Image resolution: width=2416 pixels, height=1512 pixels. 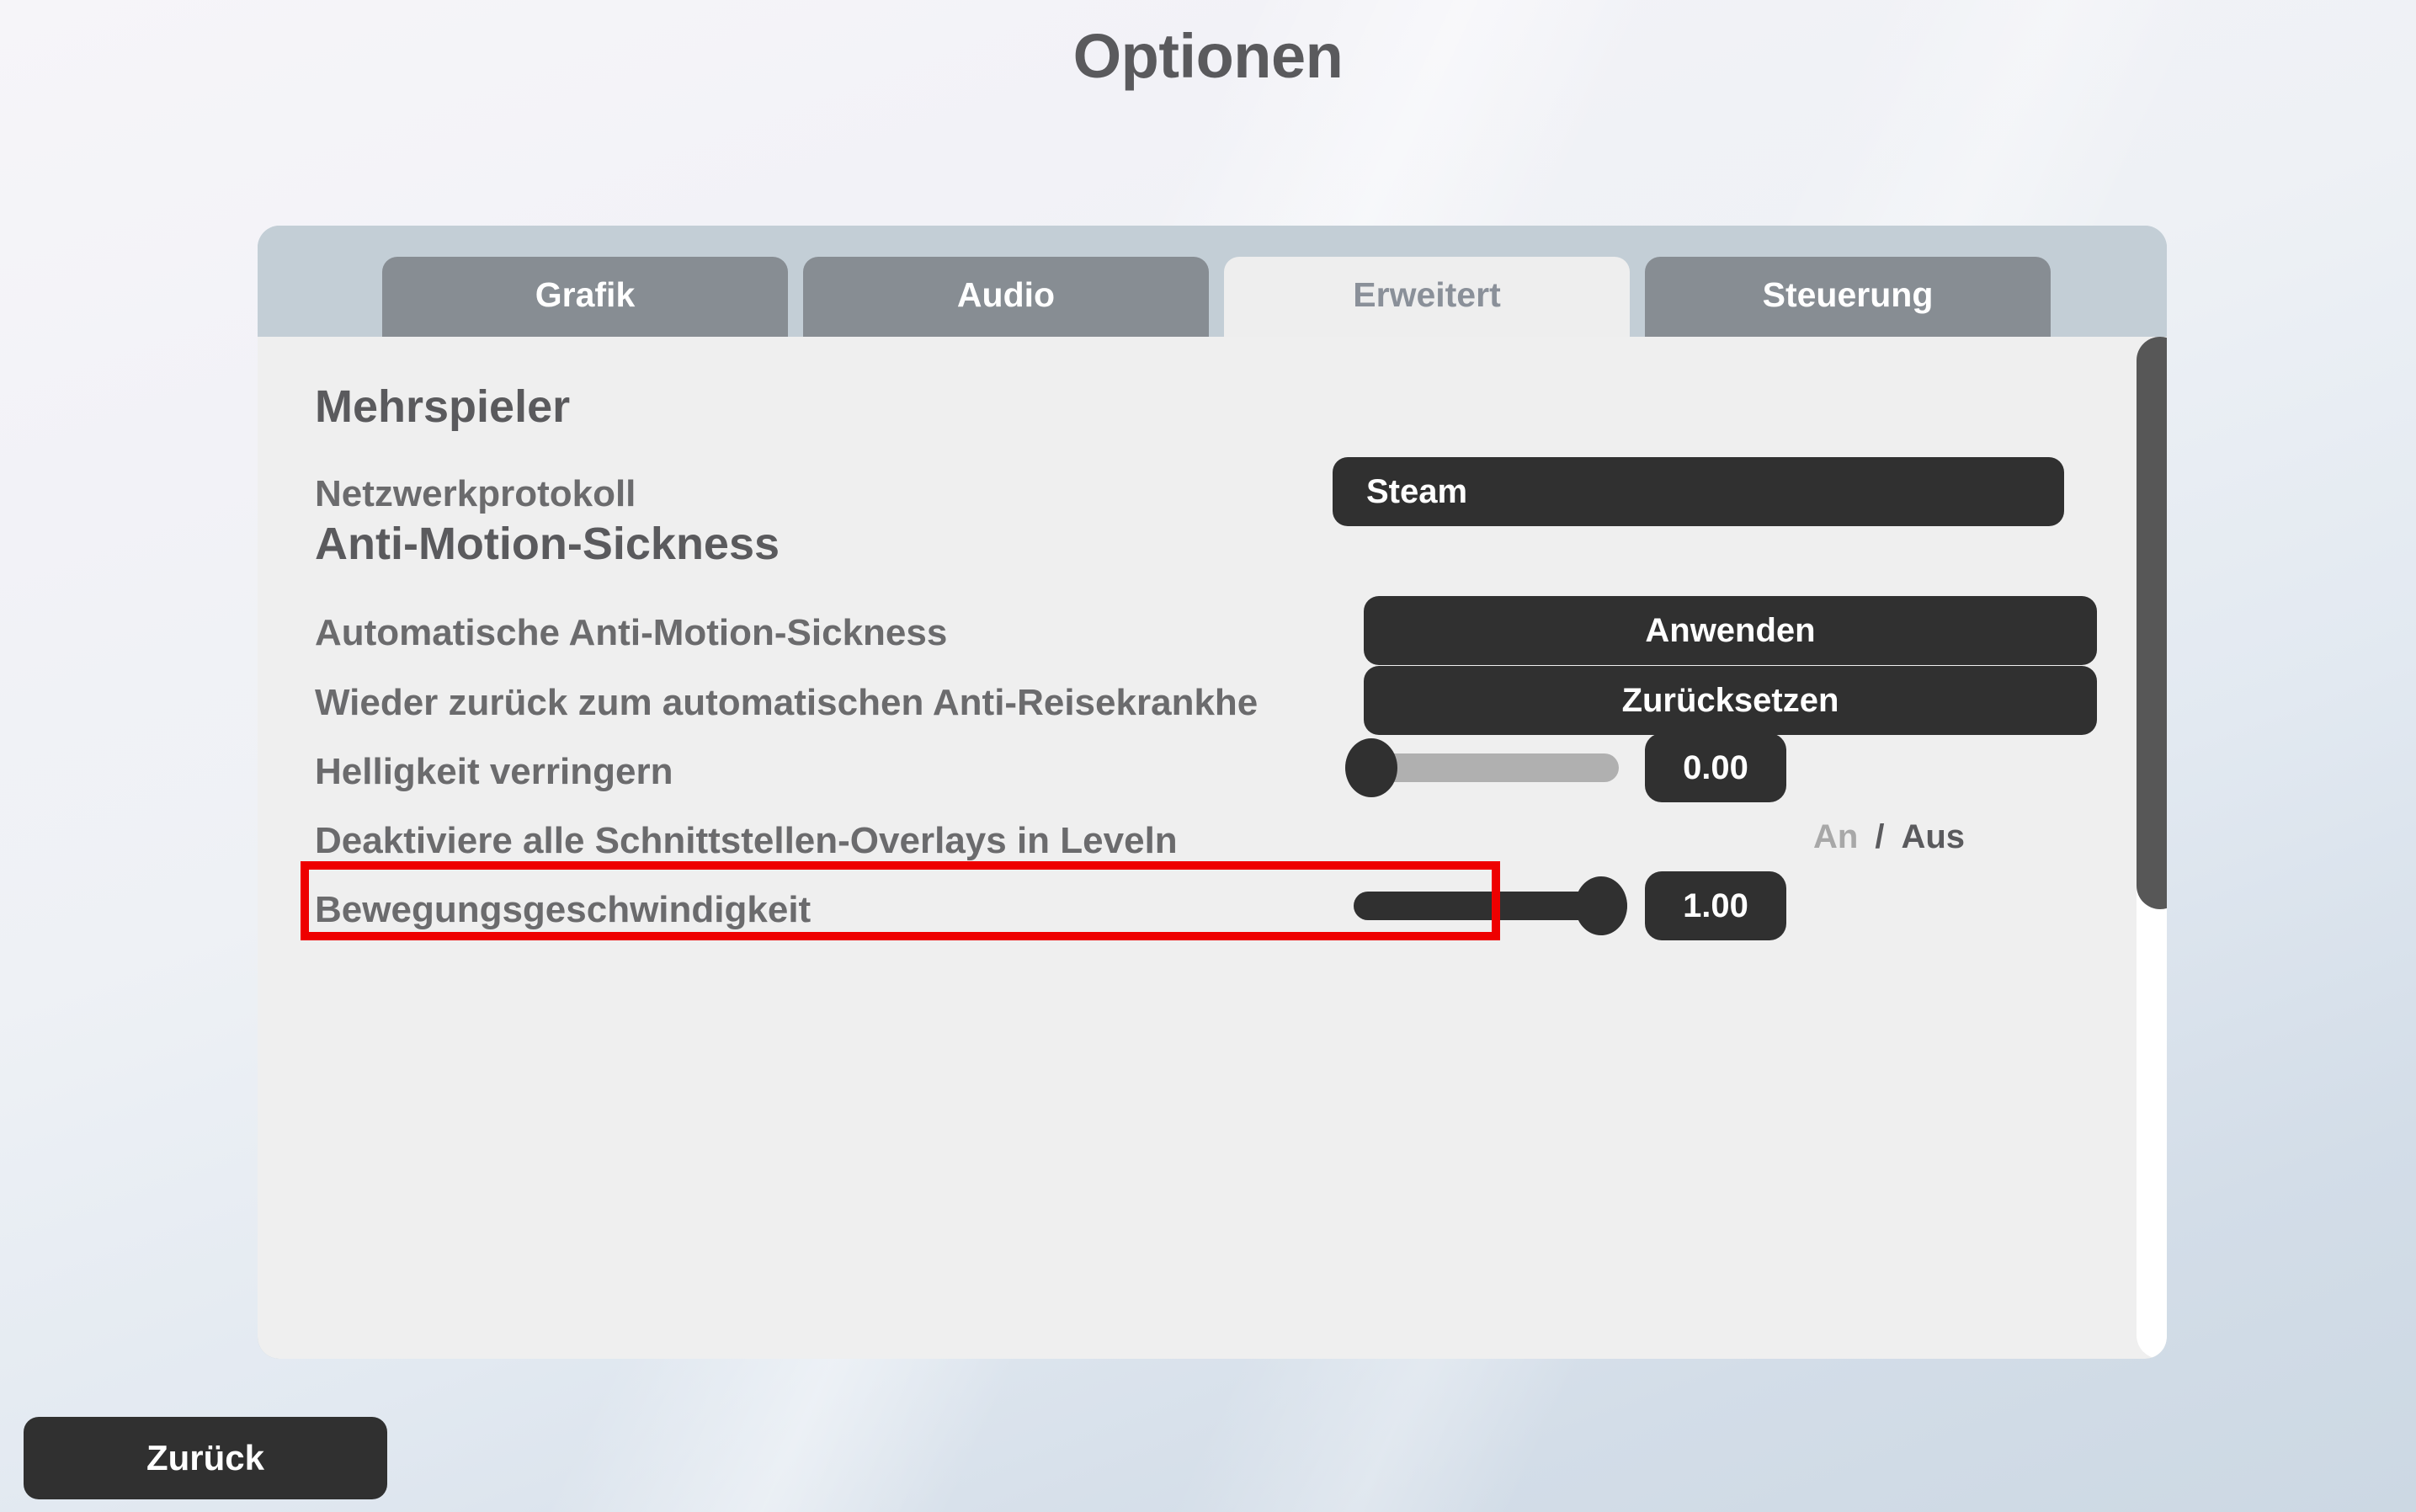 What do you see at coordinates (443, 407) in the screenshot?
I see `section-heading-mehrspieler: Mehrspieler` at bounding box center [443, 407].